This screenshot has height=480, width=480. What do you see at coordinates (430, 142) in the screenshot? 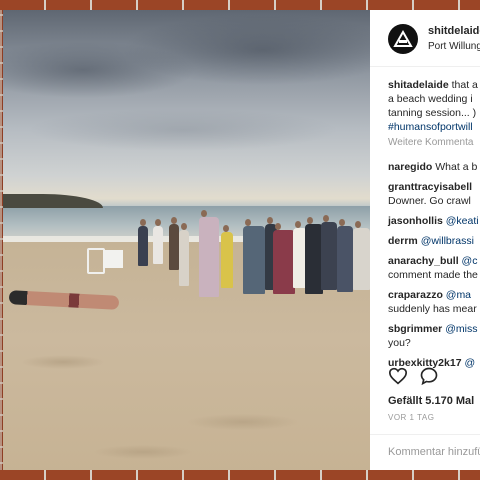
I see `load-more-comments: Weitere Kommenta` at bounding box center [430, 142].